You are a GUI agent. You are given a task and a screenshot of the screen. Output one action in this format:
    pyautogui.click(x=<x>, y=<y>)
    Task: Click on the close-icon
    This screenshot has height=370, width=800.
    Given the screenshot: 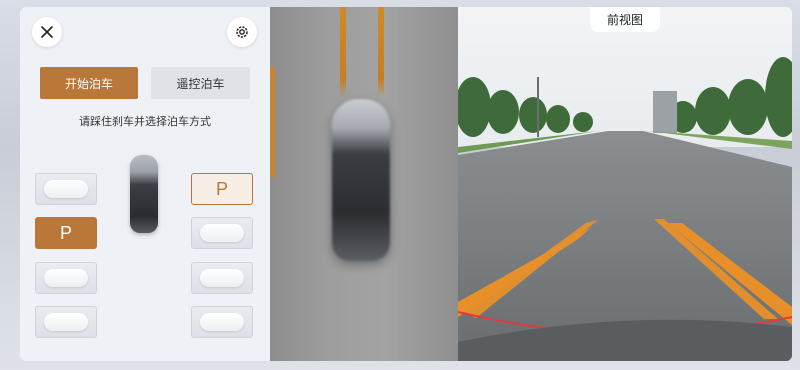 What is the action you would take?
    pyautogui.click(x=47, y=32)
    